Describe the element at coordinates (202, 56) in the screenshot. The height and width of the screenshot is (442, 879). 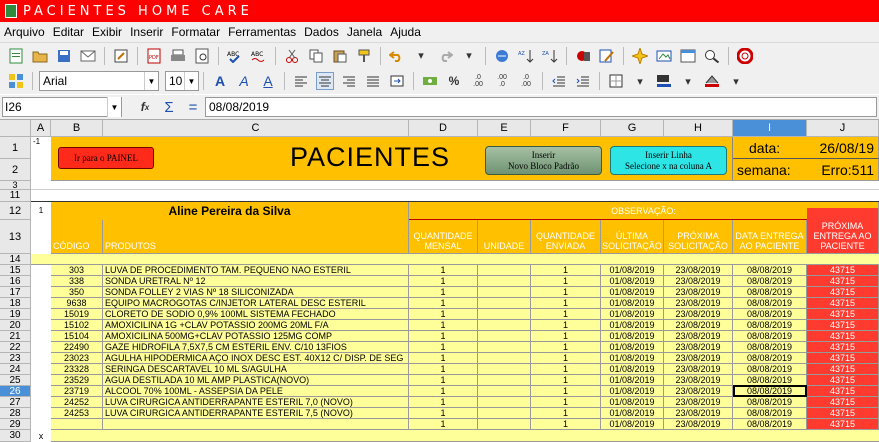
I see `page-preview-icon` at that location.